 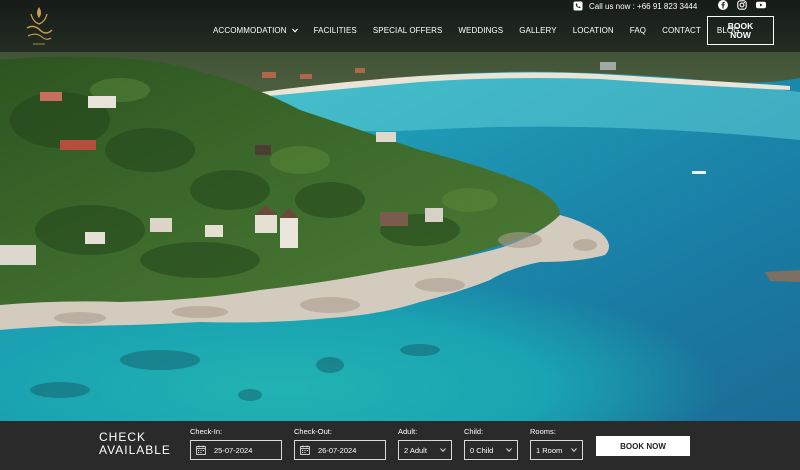 What do you see at coordinates (480, 30) in the screenshot?
I see `nav-weddings: WEDDINGS` at bounding box center [480, 30].